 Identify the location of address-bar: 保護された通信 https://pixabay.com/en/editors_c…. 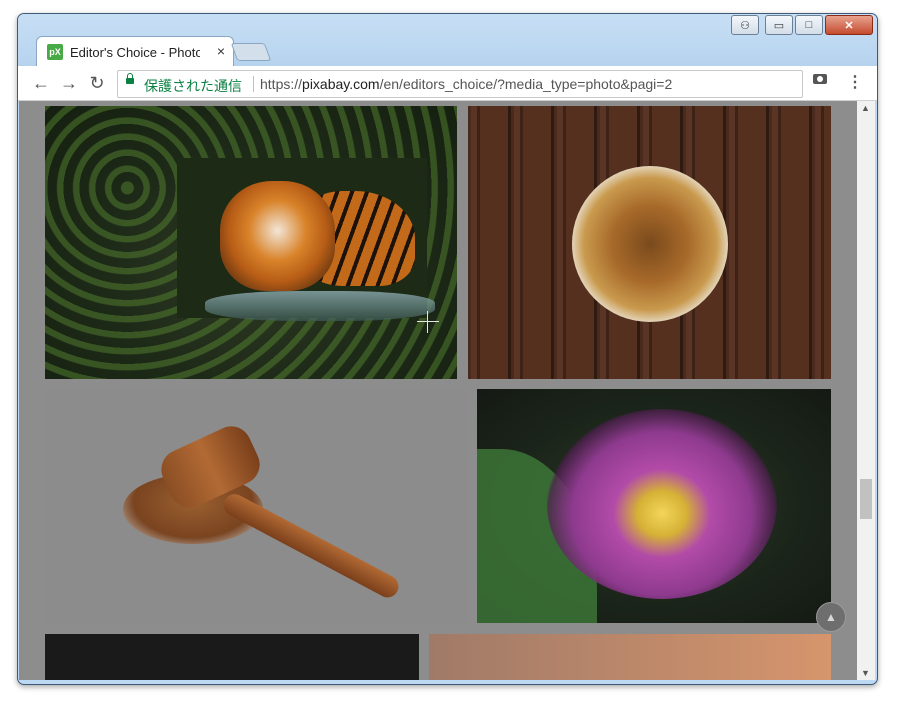
(460, 84).